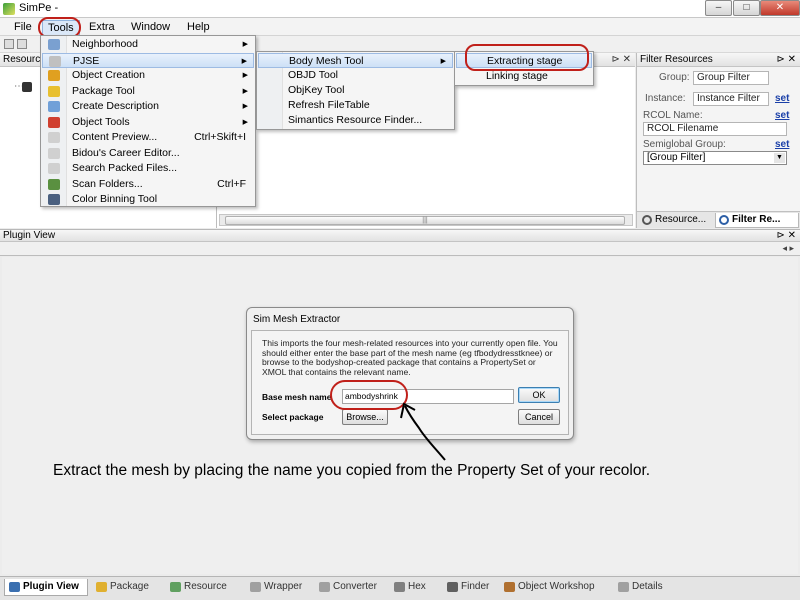  What do you see at coordinates (647, 220) in the screenshot?
I see `resource-tab-icon` at bounding box center [647, 220].